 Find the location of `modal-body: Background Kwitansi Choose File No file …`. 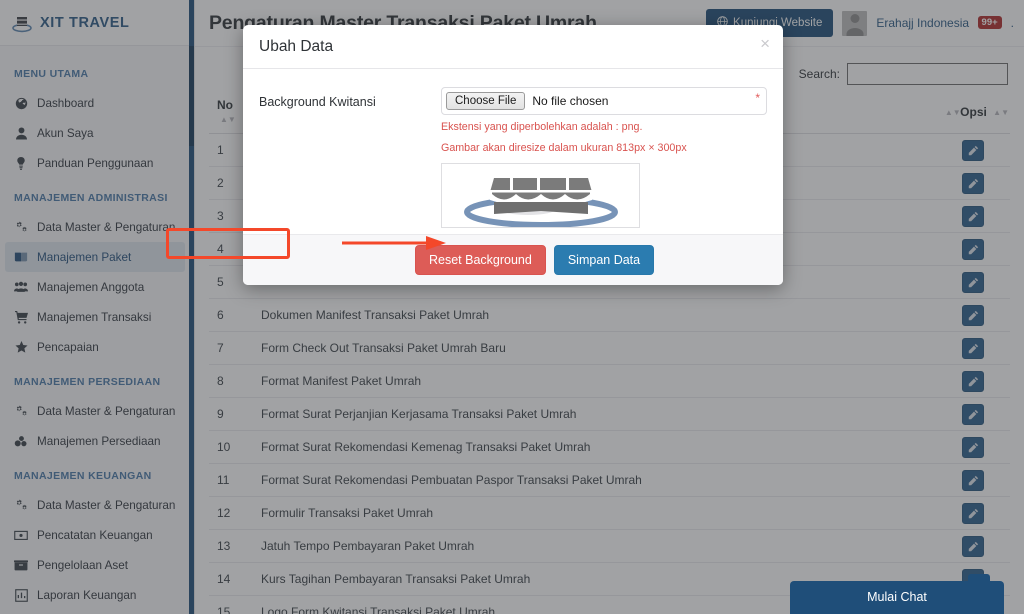

modal-body: Background Kwitansi Choose File No file … is located at coordinates (513, 151).